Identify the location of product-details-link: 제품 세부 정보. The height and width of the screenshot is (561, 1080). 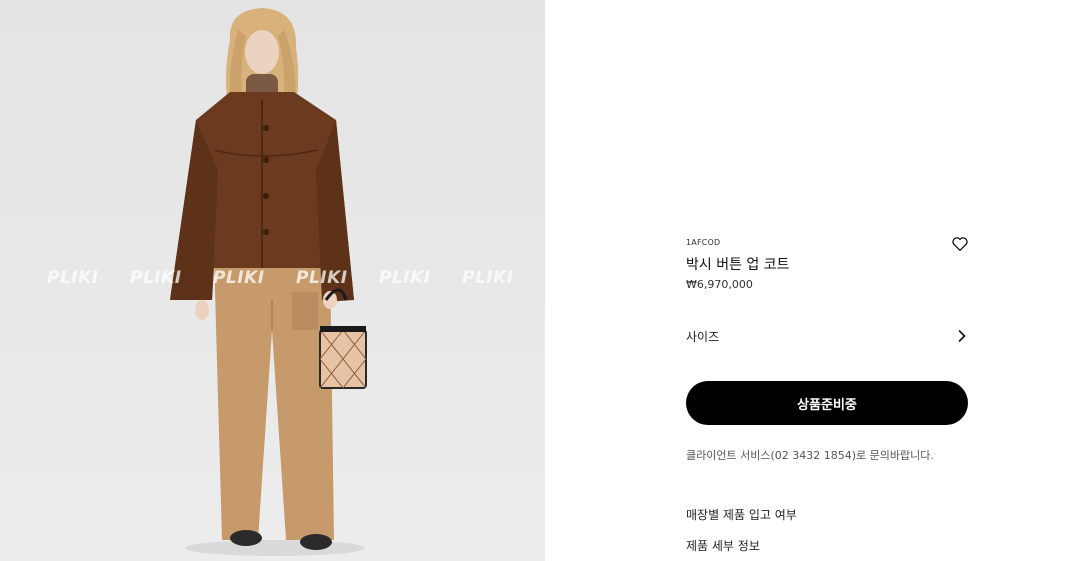
(723, 545).